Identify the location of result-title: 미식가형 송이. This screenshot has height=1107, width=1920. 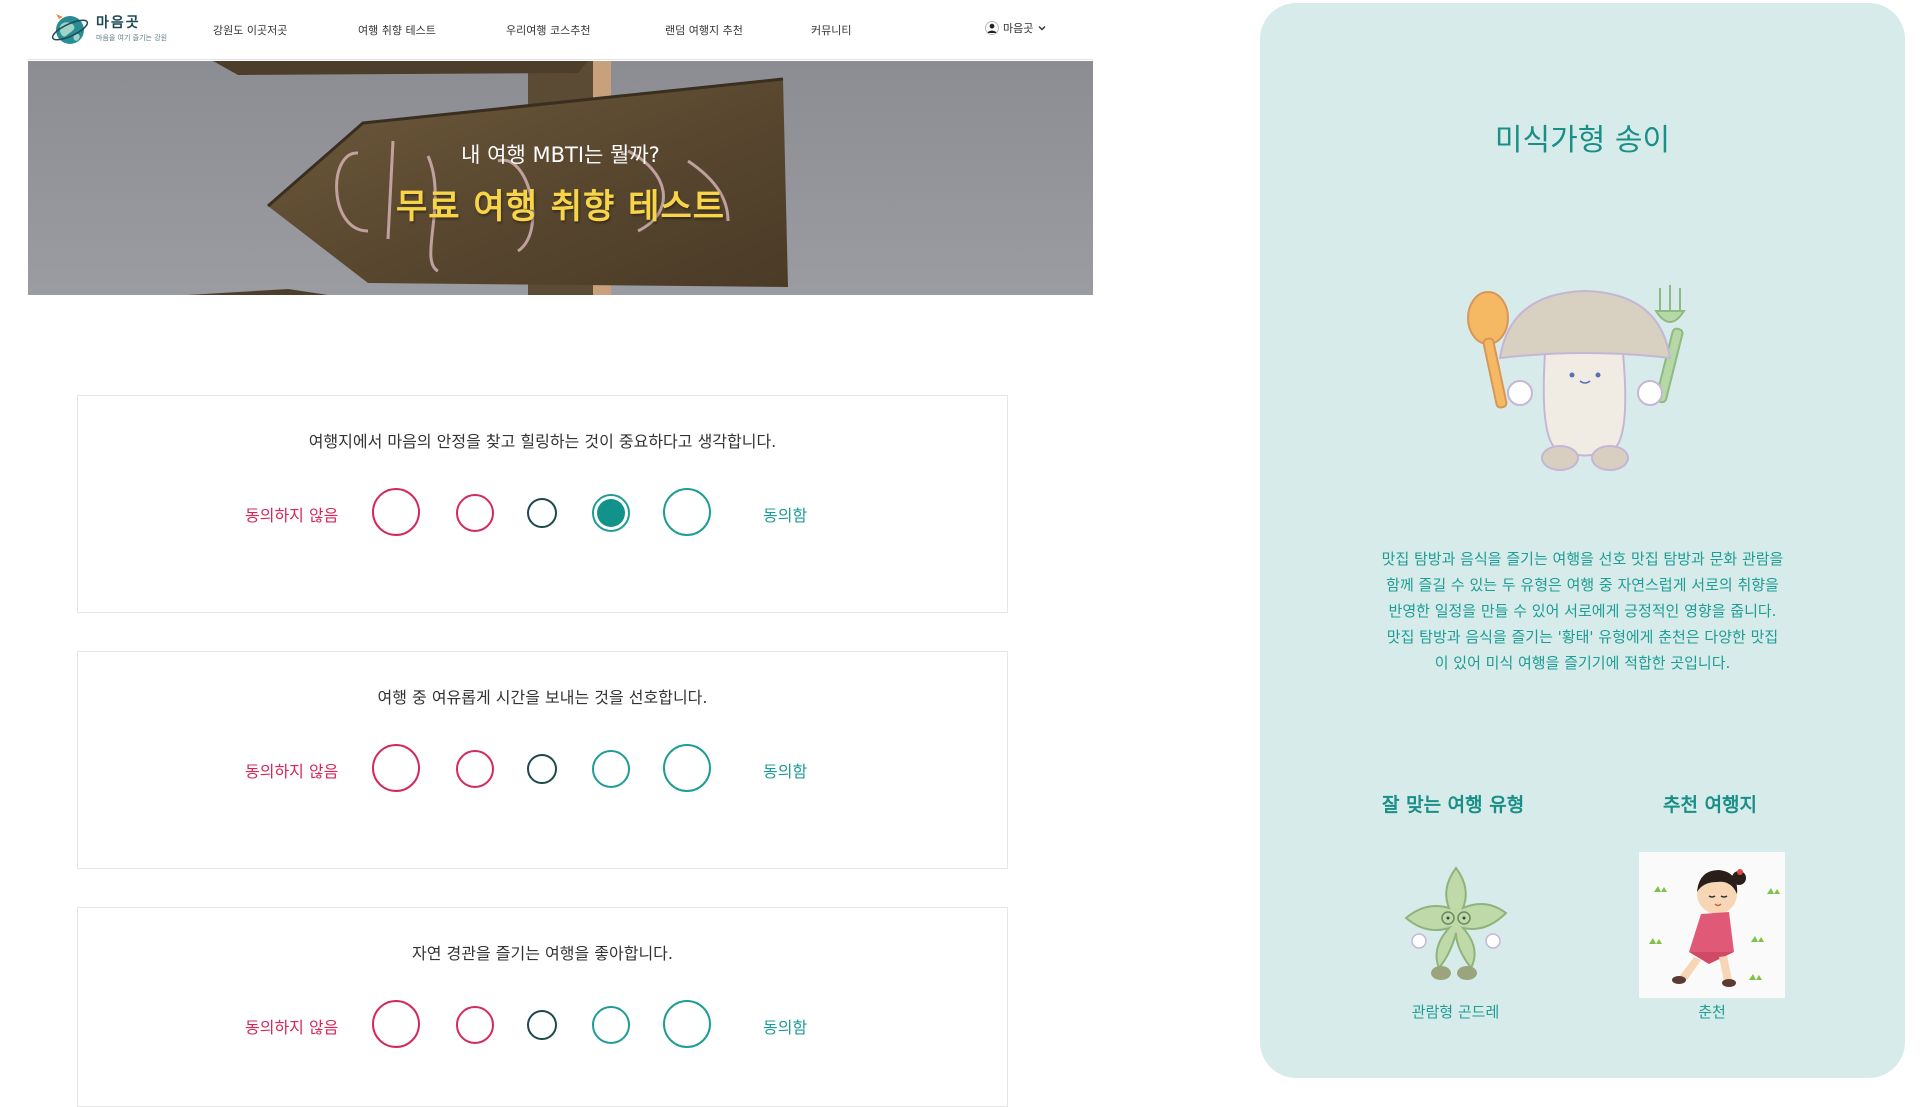
(1582, 140).